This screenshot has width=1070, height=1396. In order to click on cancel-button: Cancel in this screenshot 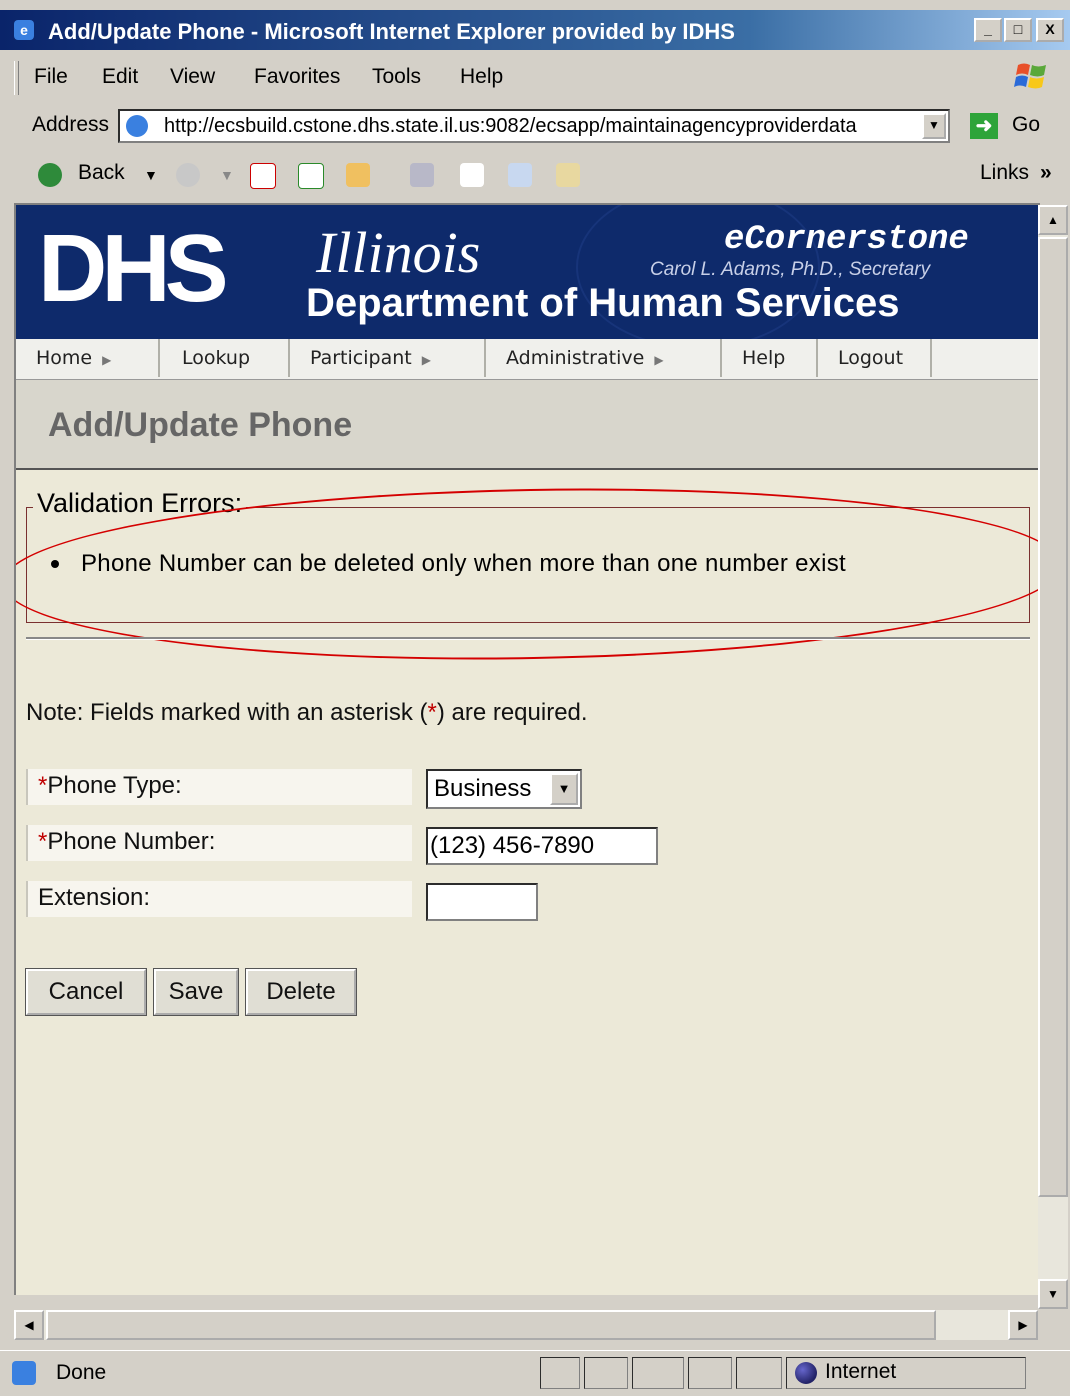, I will do `click(86, 992)`.